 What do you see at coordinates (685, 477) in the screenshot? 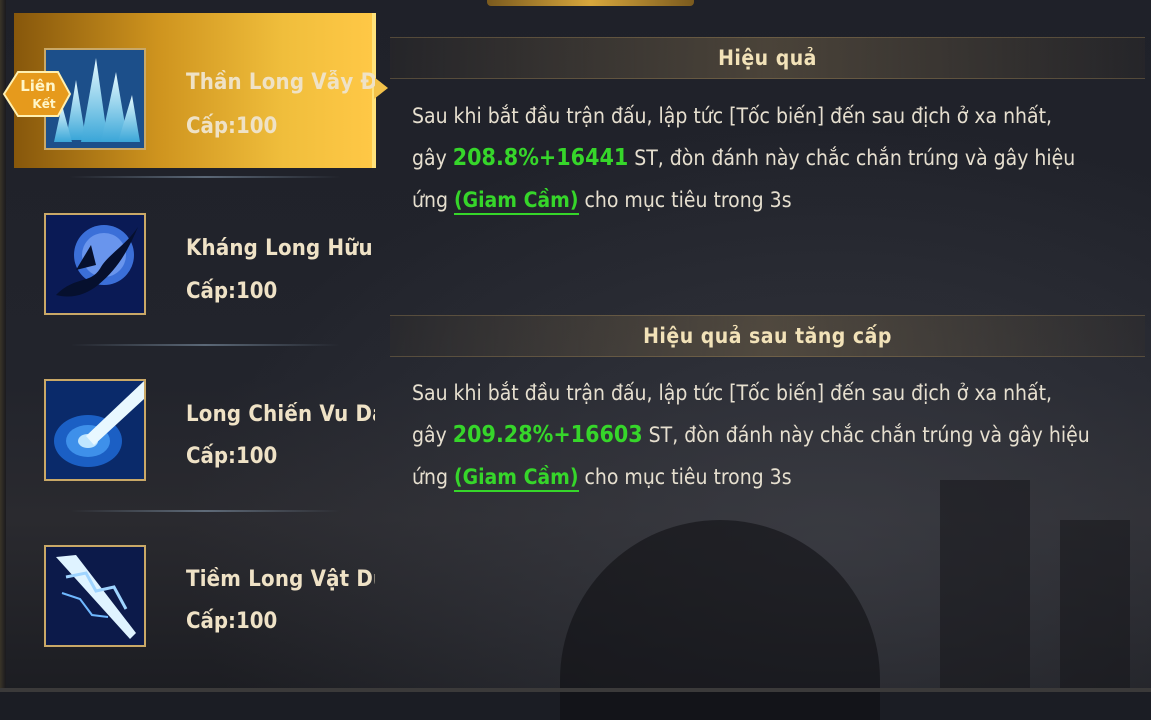
I see `upgrade-line-3-suffix: cho mục tiêu trong 3s` at bounding box center [685, 477].